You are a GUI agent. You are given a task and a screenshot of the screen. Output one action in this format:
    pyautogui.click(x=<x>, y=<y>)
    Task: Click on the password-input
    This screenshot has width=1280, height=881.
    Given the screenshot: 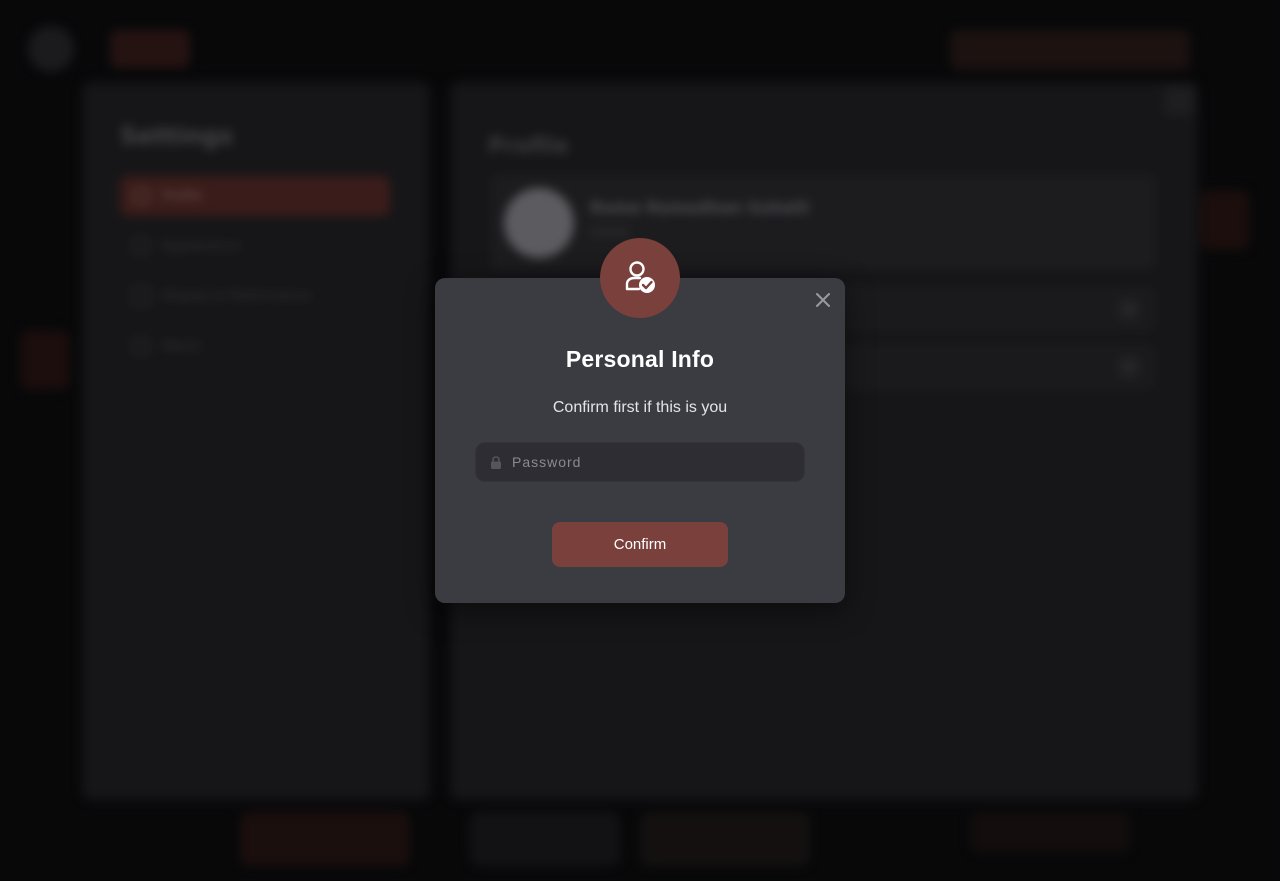 What is the action you would take?
    pyautogui.click(x=658, y=462)
    